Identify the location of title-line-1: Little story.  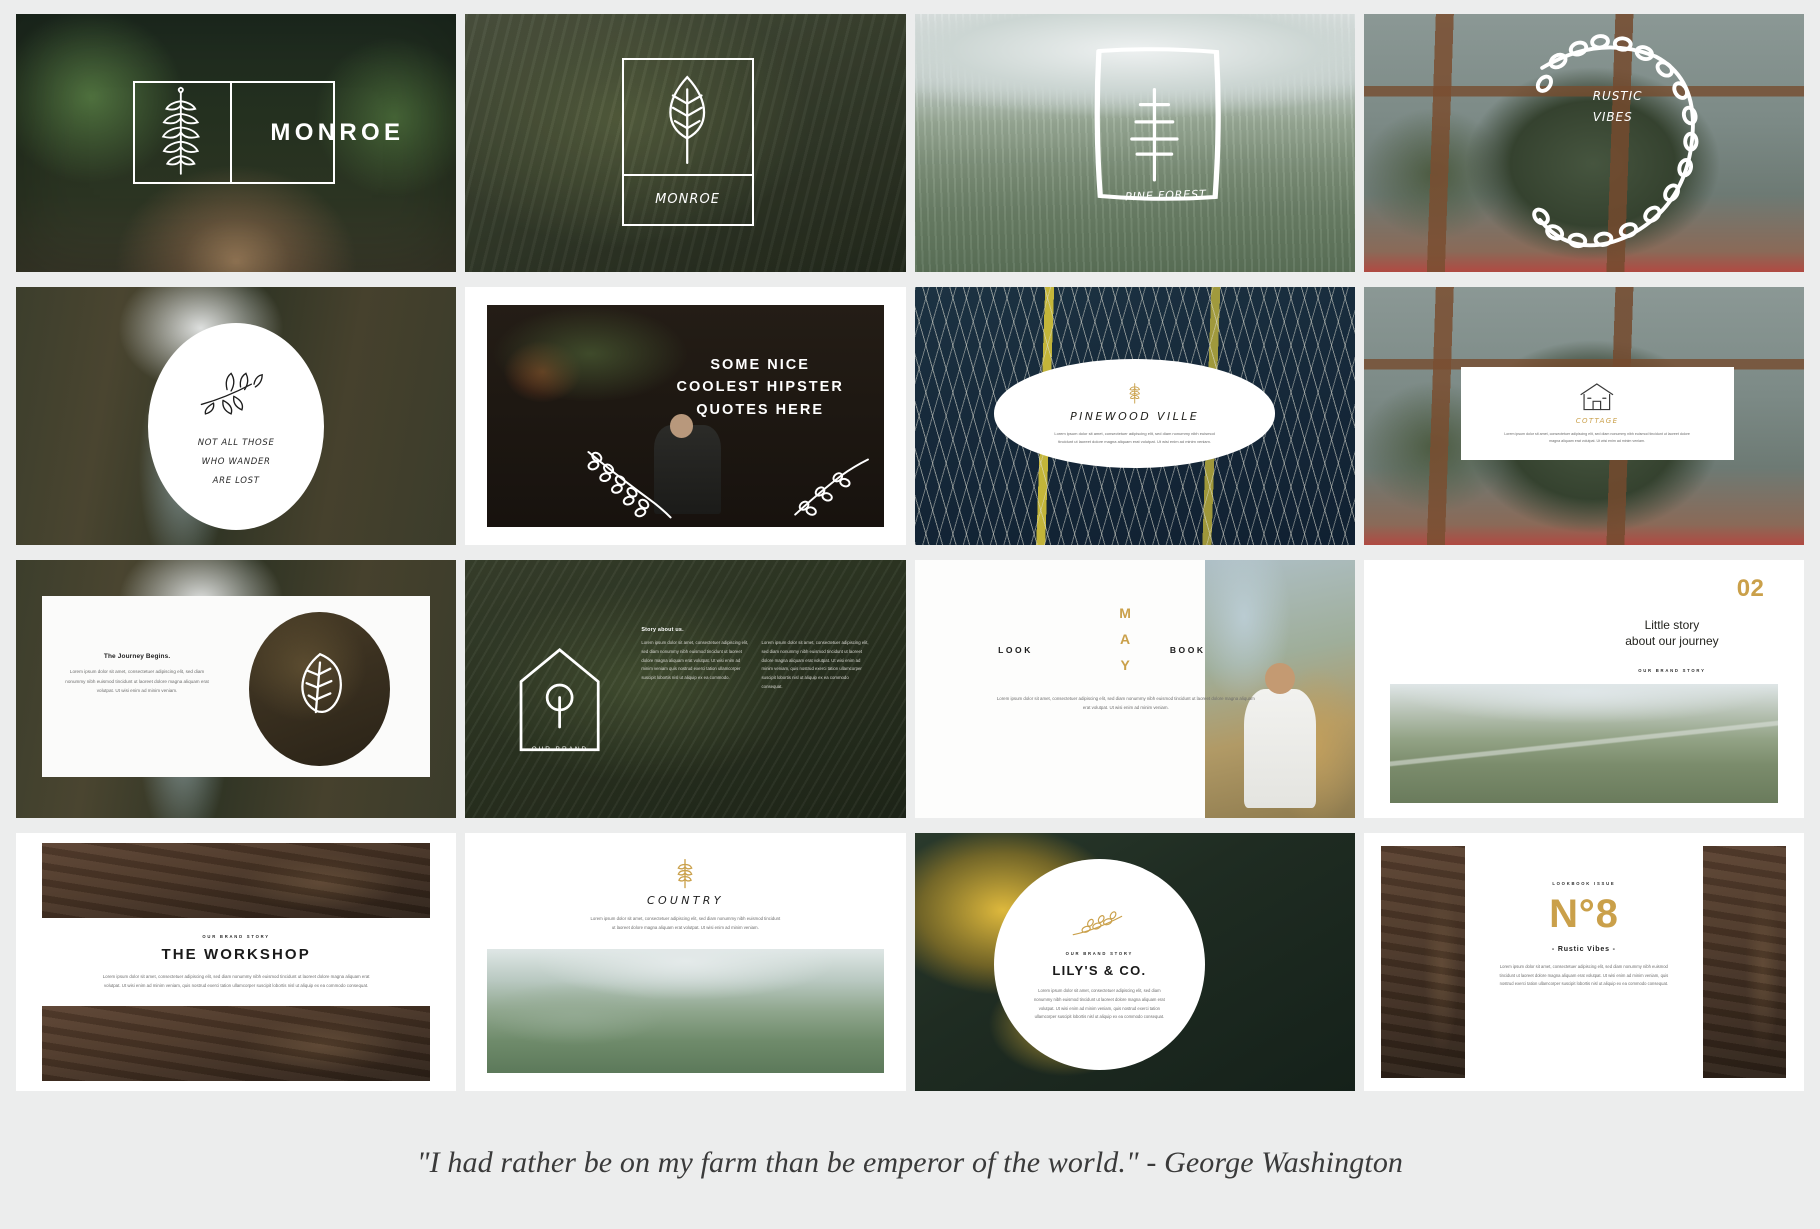
(1672, 624).